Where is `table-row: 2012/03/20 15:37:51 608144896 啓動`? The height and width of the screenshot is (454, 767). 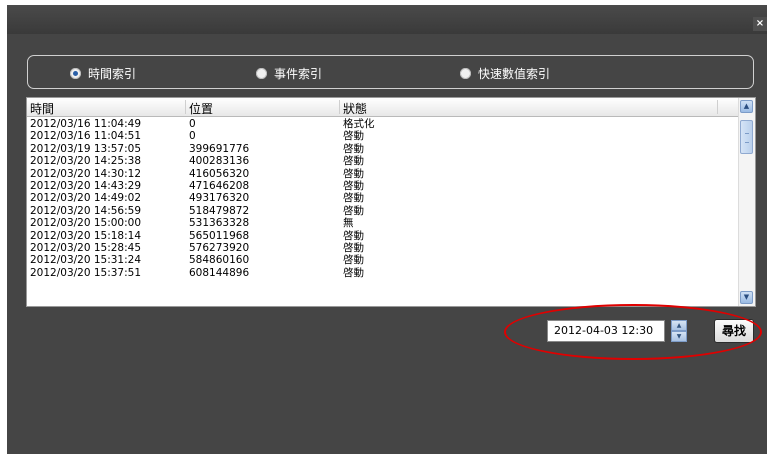
table-row: 2012/03/20 15:37:51 608144896 啓動 is located at coordinates (383, 273).